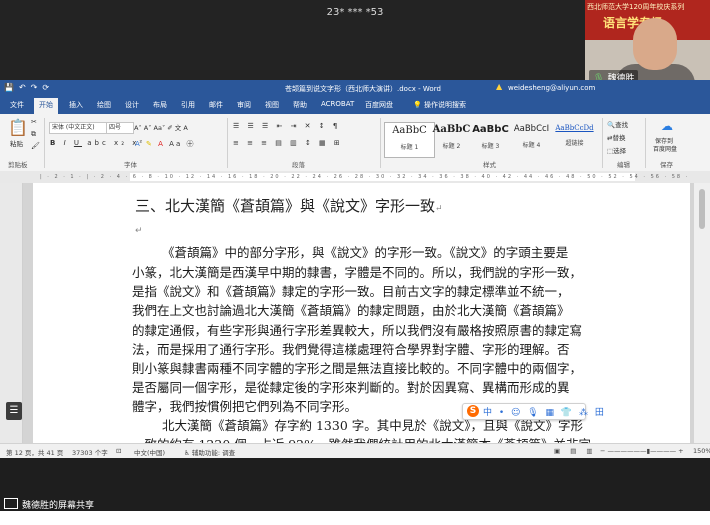  What do you see at coordinates (357, 271) in the screenshot?
I see `doc-line: 小篆，北大漢簡是西漢早中期的隸書，字體是不同的。所以，我們說的字形一致，` at bounding box center [357, 271].